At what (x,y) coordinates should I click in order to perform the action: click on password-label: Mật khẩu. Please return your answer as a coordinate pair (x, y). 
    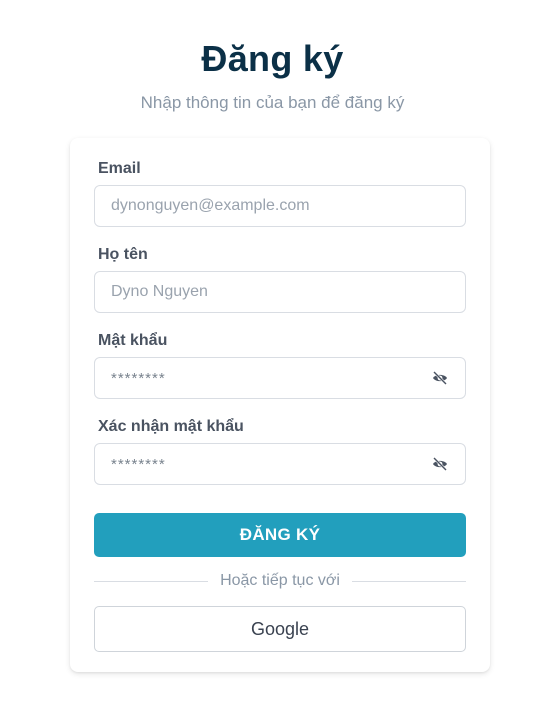
    Looking at the image, I should click on (133, 340).